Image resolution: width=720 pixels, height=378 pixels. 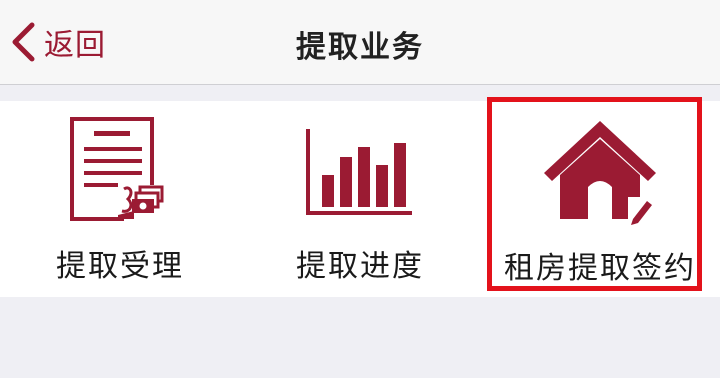 I want to click on tile-label: 提取进度, so click(x=360, y=266).